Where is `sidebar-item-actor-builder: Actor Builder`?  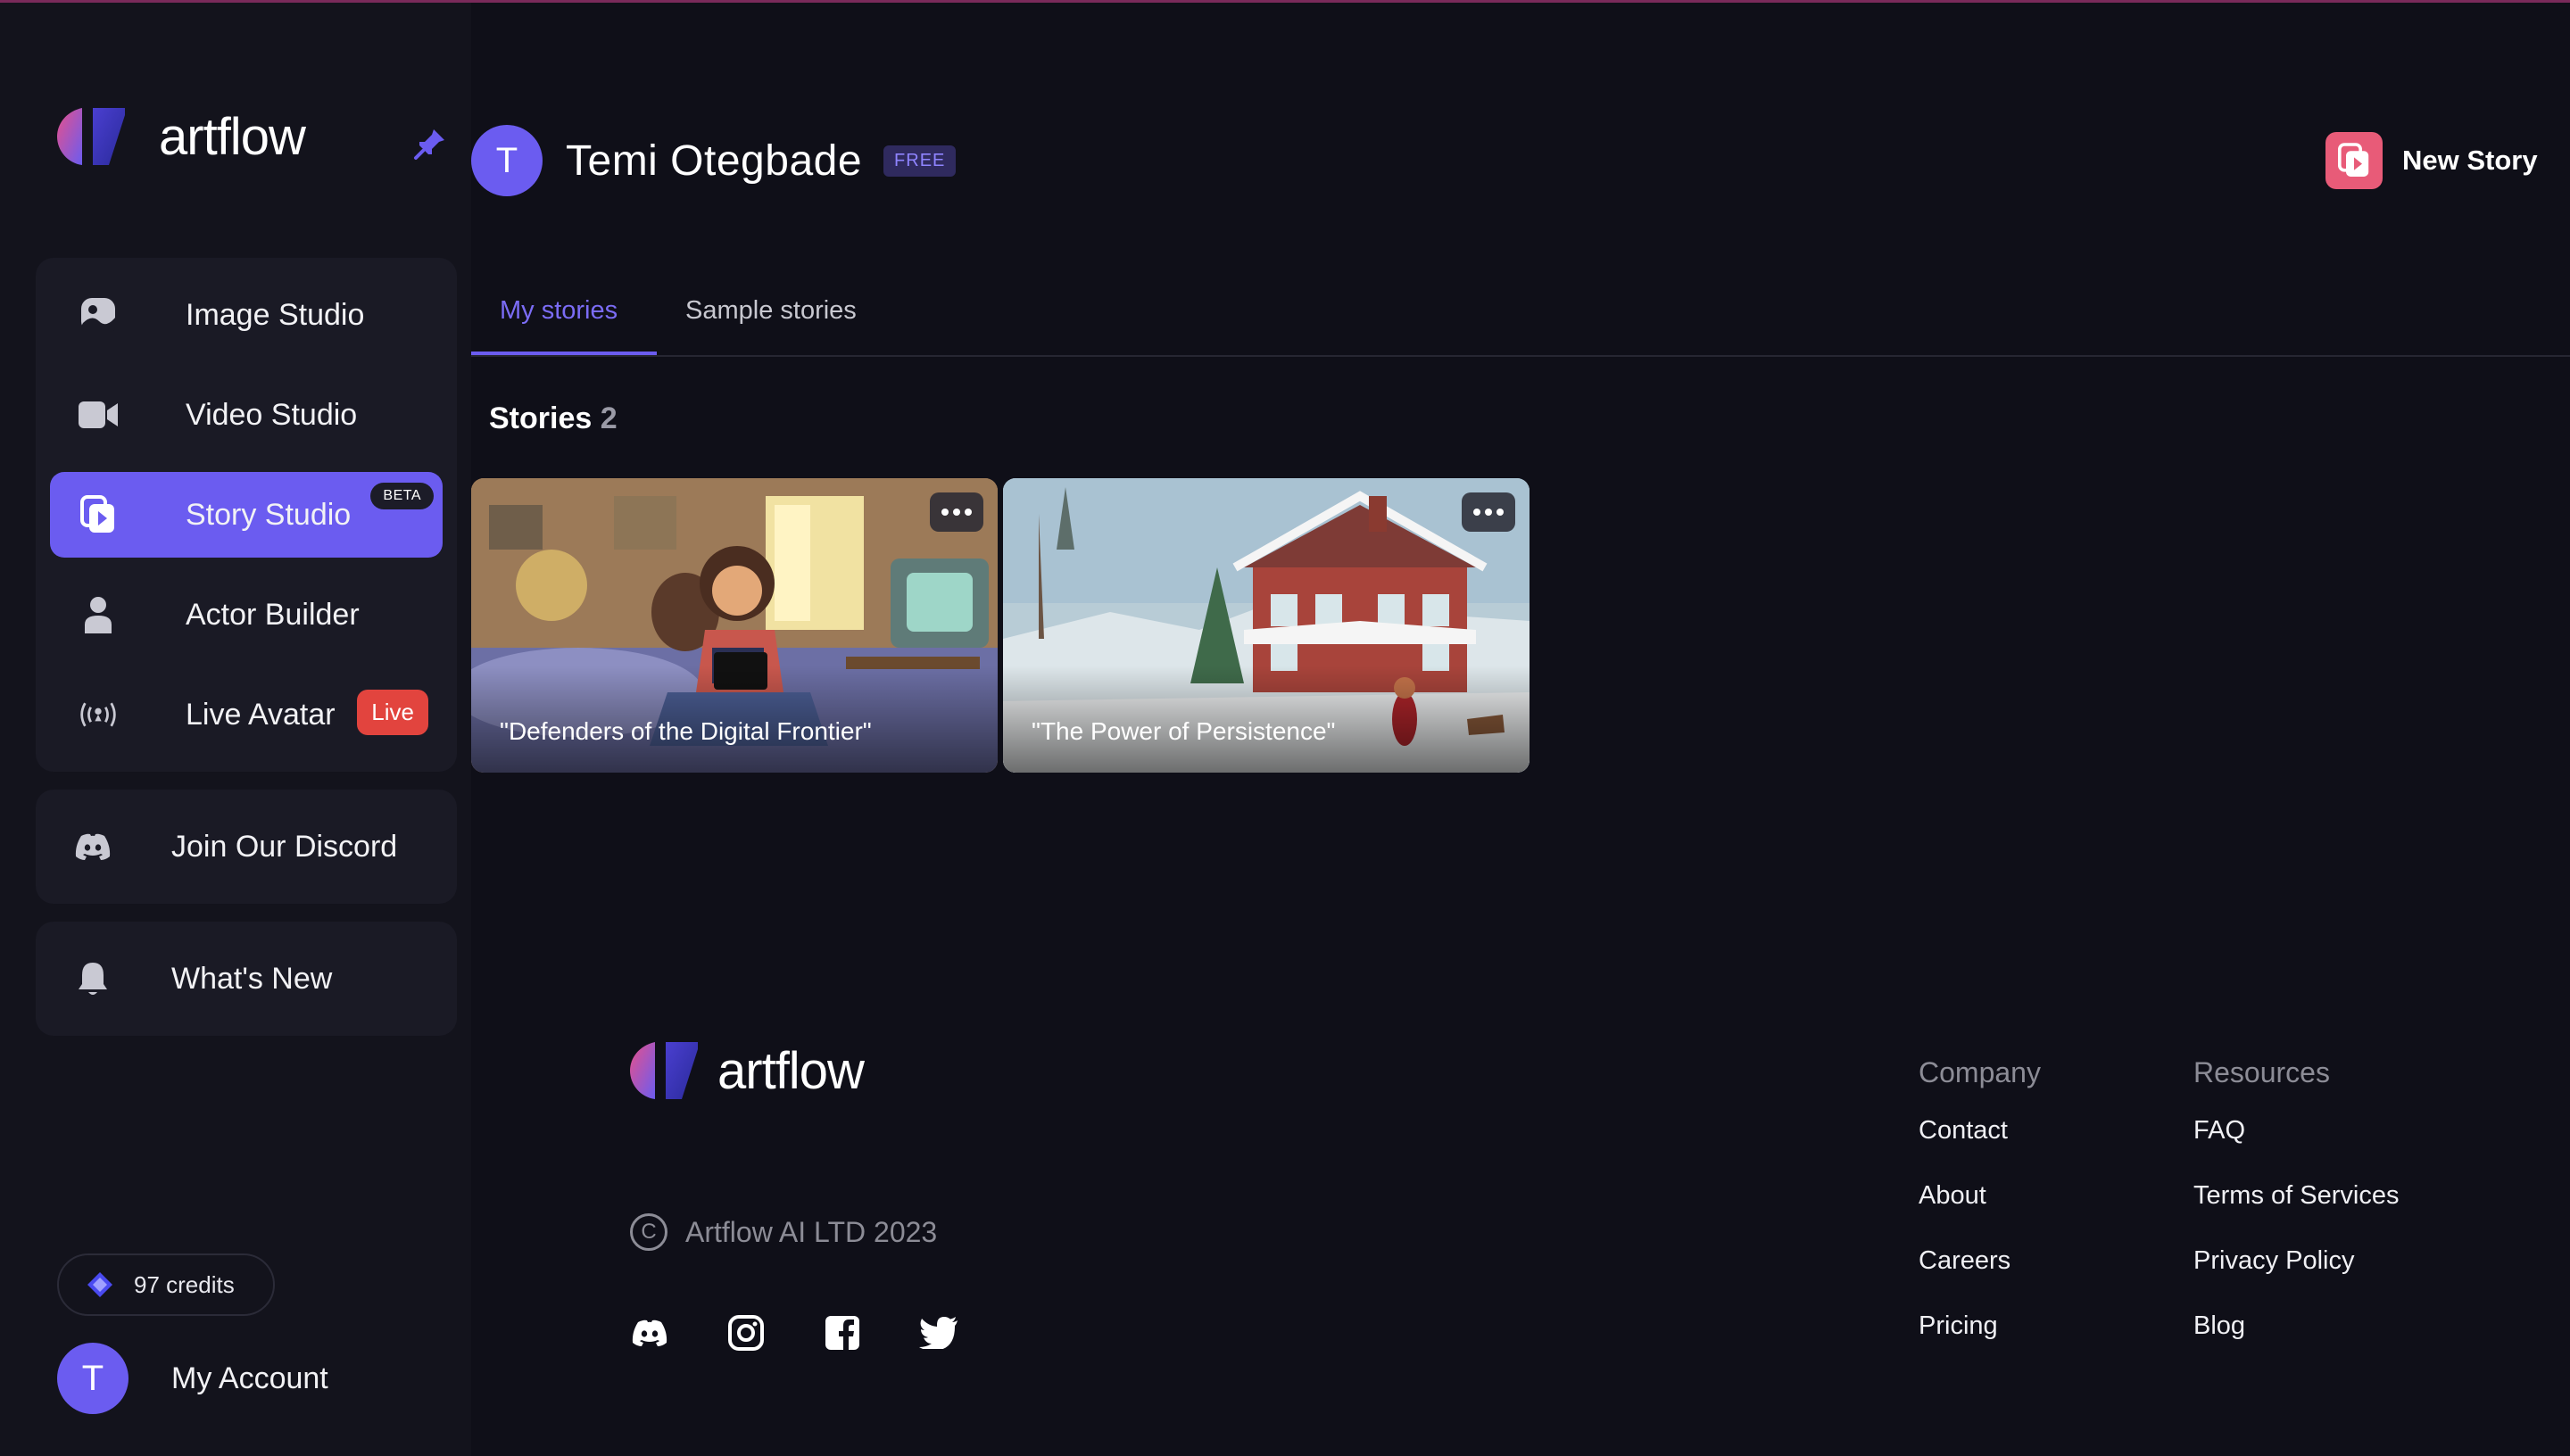 sidebar-item-actor-builder: Actor Builder is located at coordinates (246, 615).